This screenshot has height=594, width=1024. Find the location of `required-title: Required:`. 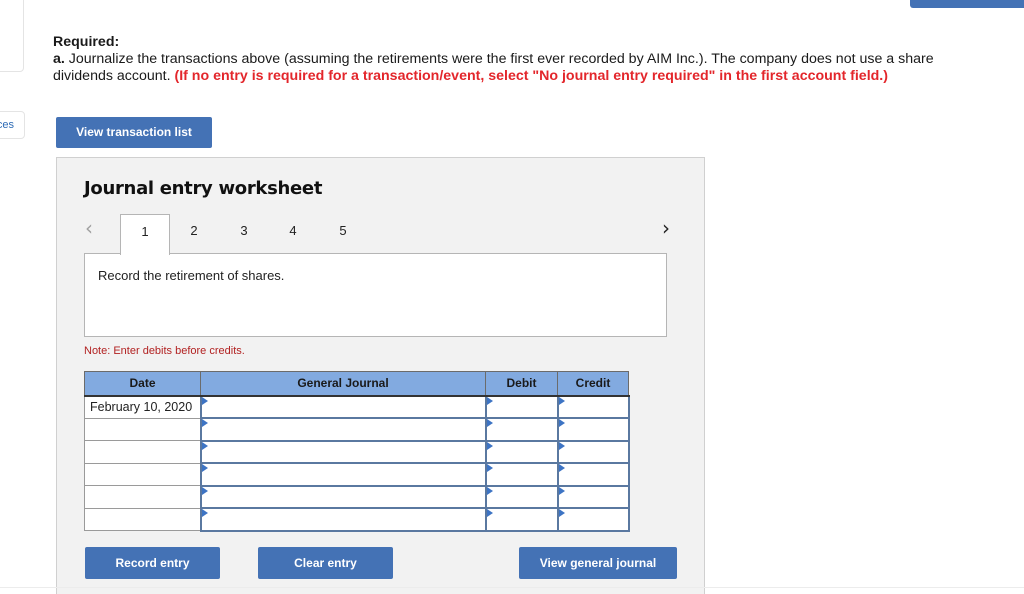

required-title: Required: is located at coordinates (86, 42).